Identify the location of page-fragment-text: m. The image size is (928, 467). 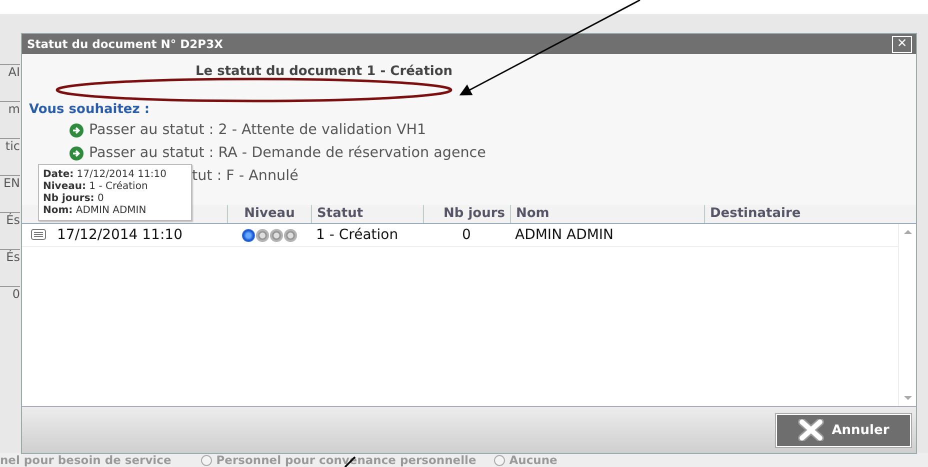
(10, 108).